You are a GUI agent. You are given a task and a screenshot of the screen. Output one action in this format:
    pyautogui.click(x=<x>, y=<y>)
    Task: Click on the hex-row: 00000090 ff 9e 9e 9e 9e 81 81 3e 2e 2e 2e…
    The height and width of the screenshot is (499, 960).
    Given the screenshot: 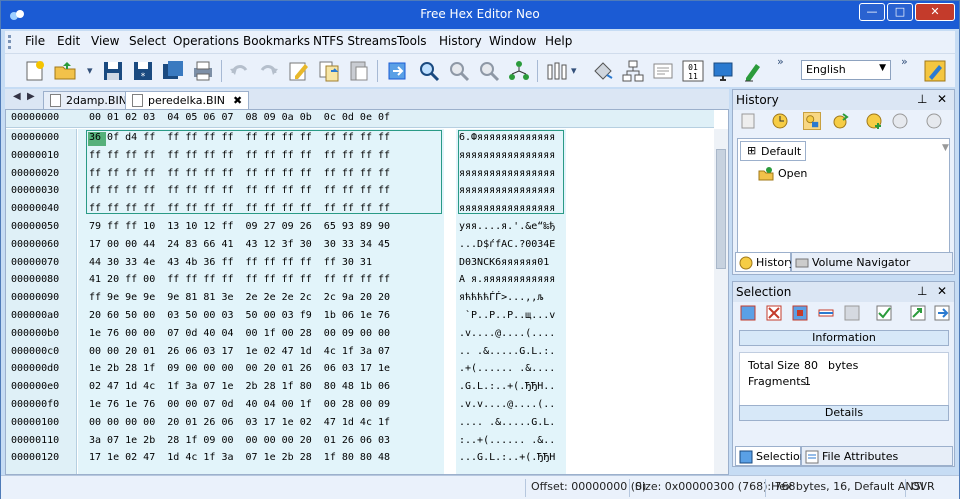 What is the action you would take?
    pyautogui.click(x=356, y=298)
    